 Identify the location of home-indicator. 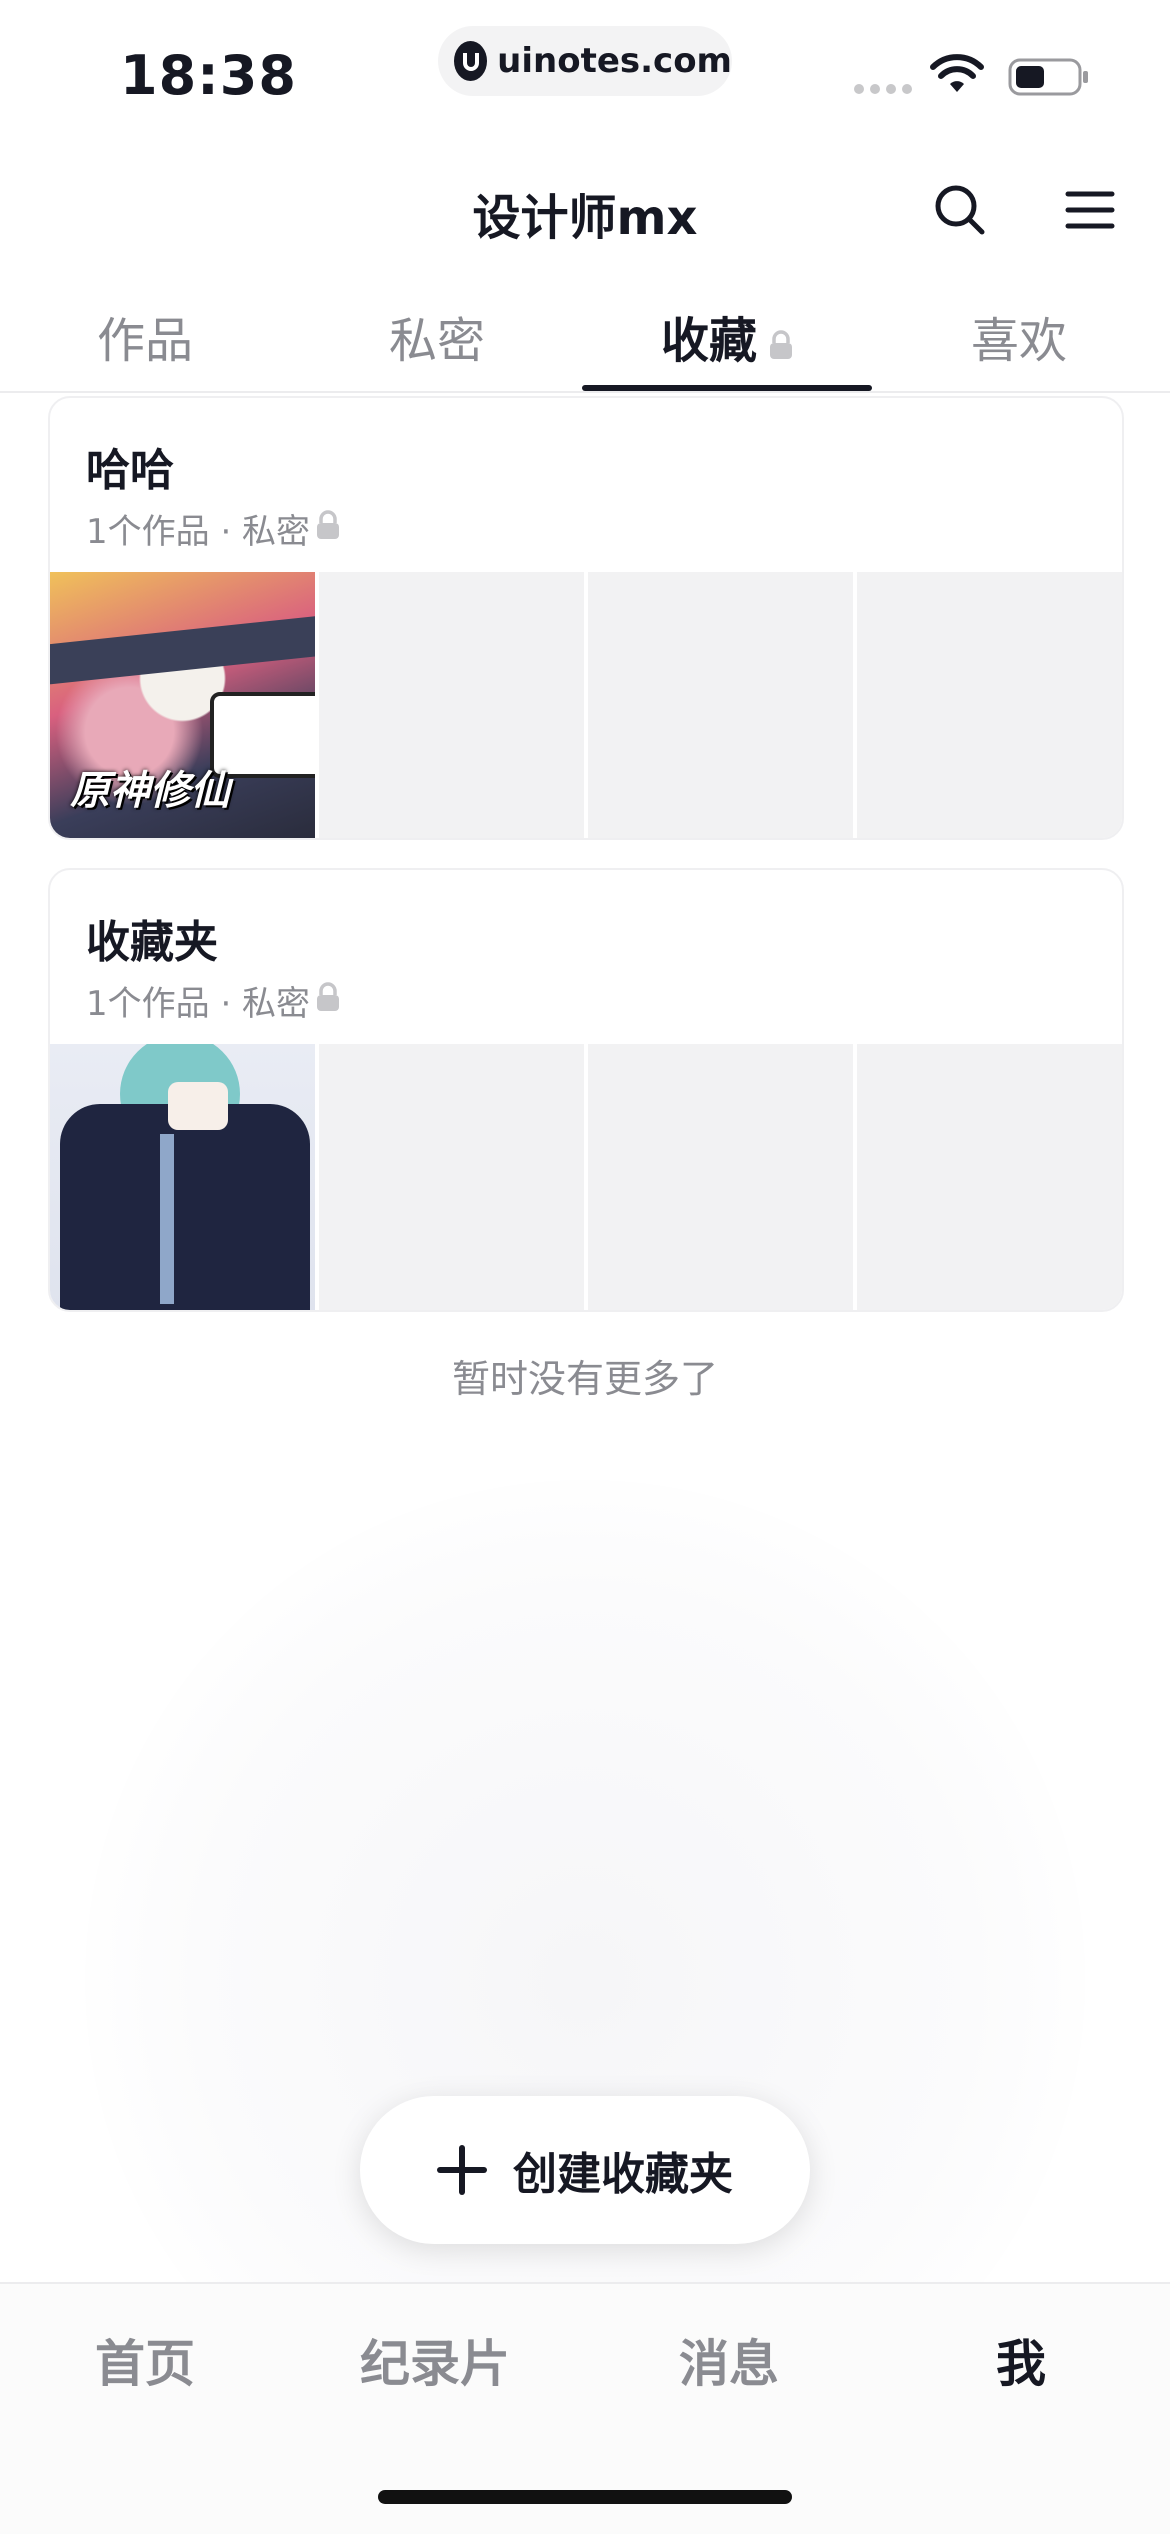
(585, 2497).